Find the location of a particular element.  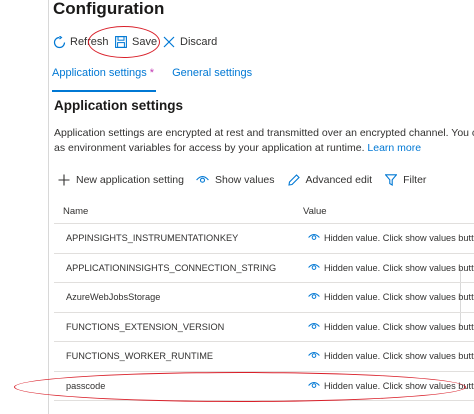

blade-left-border is located at coordinates (48, 207).